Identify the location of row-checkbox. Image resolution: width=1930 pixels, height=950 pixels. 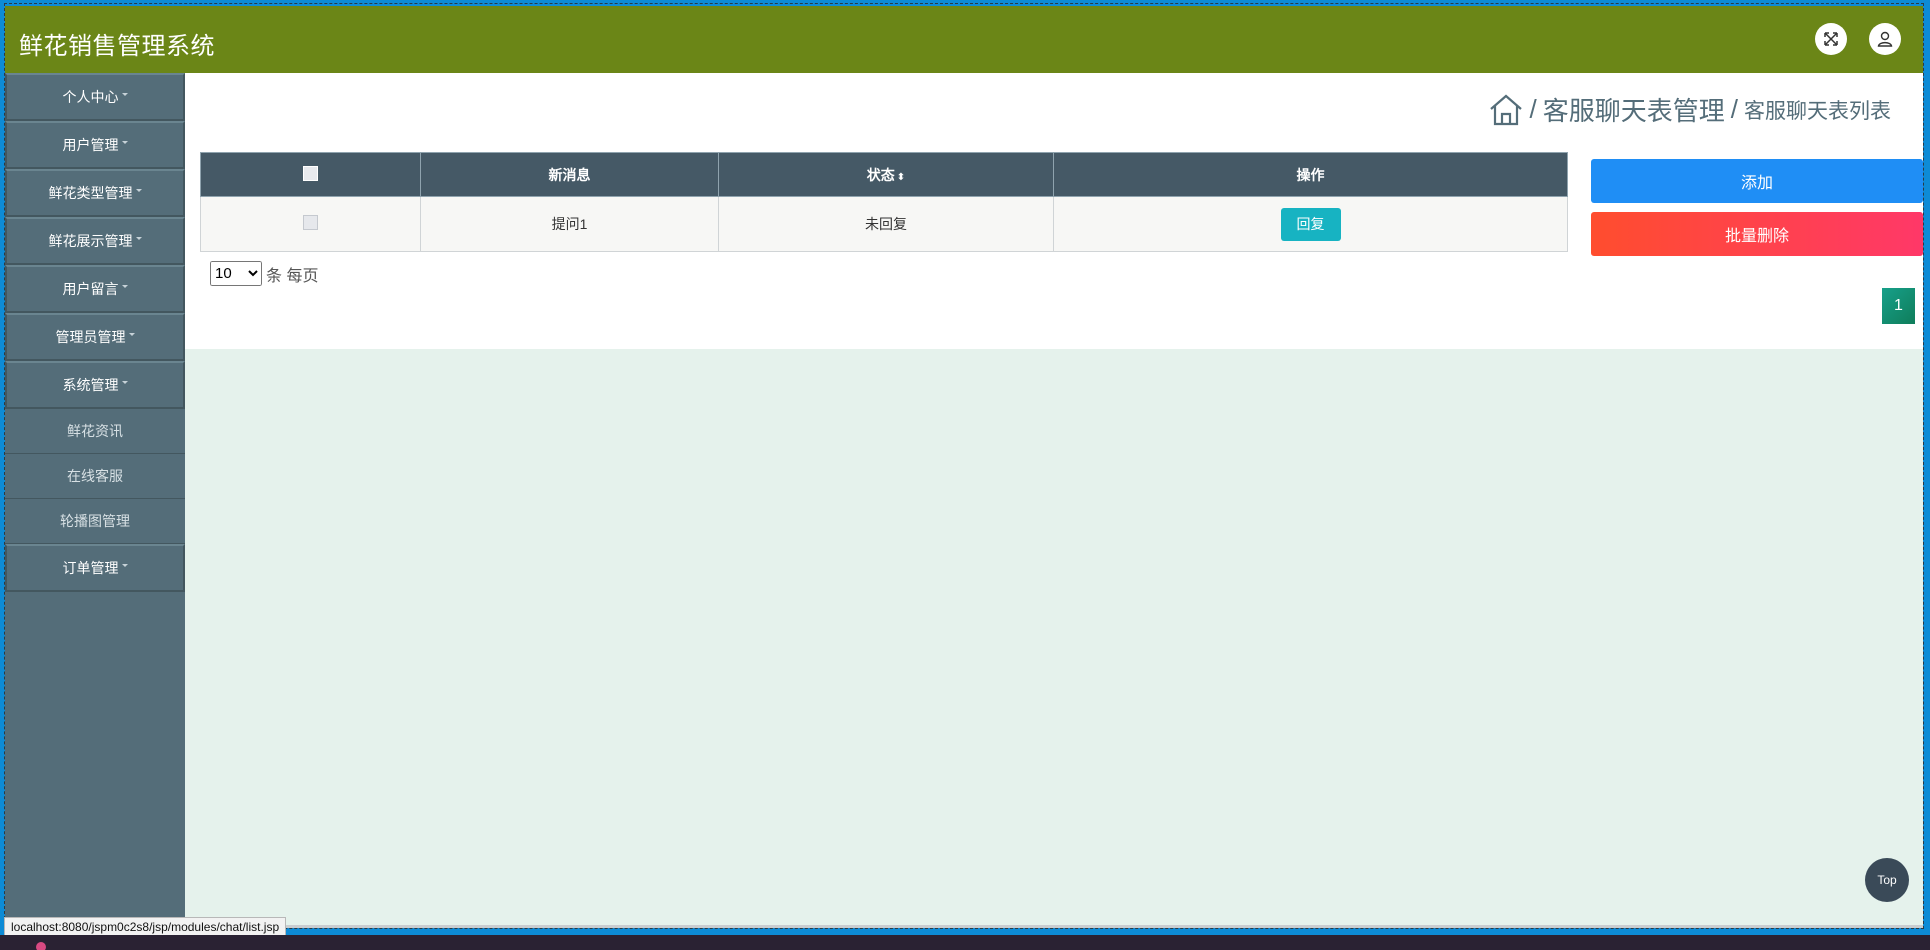
(310, 222).